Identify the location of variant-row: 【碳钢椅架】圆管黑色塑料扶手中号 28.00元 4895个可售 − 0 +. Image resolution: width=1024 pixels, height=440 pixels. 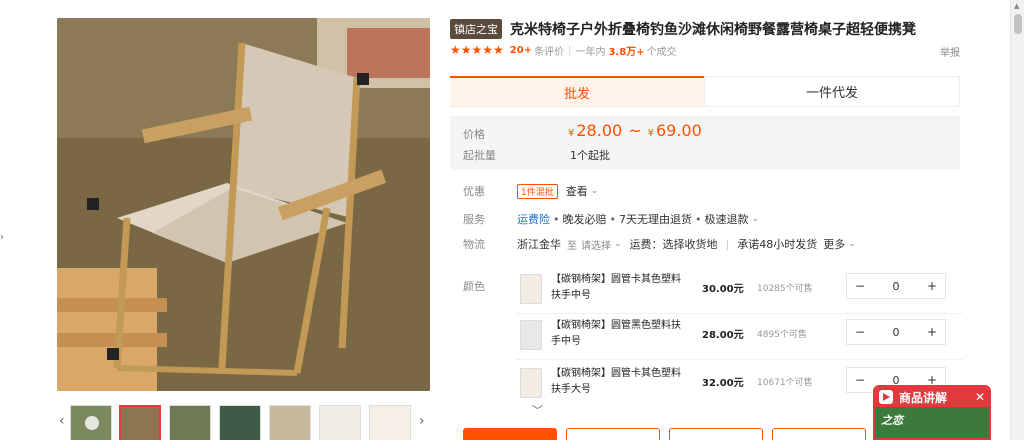
(739, 338).